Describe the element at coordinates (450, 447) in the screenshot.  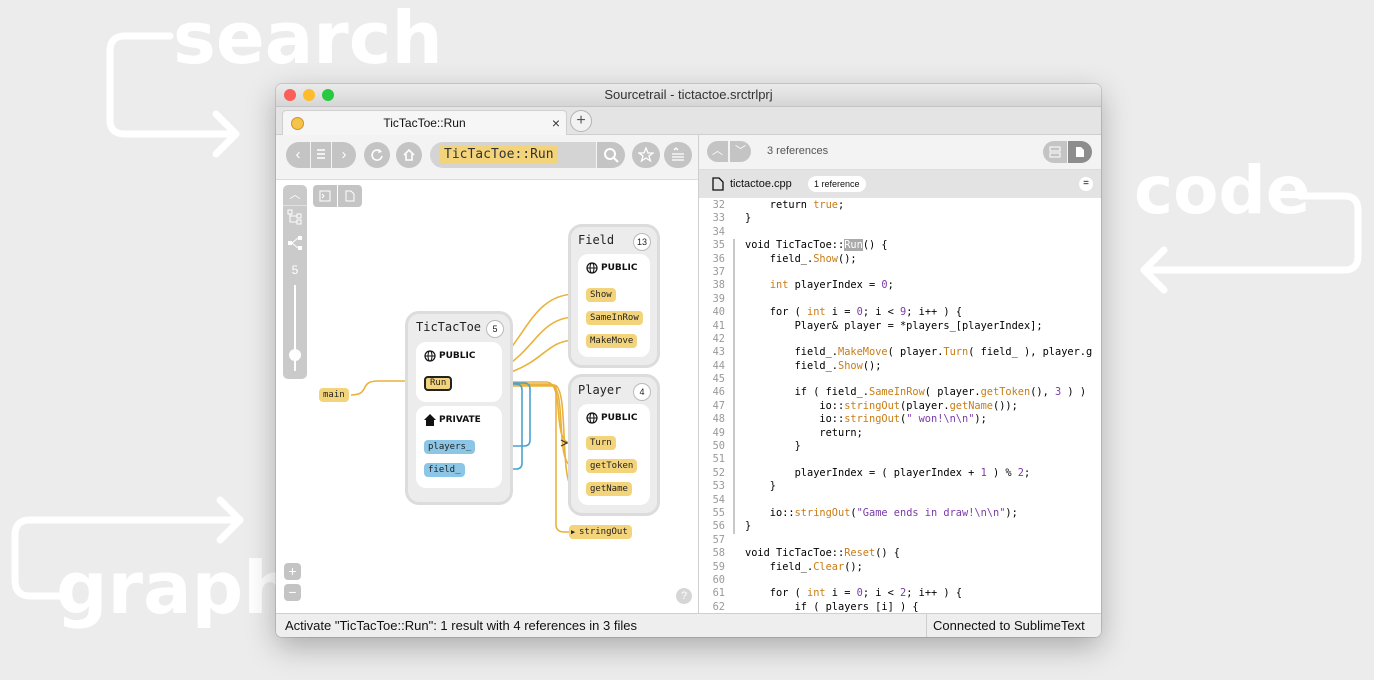
I see `node-players: players_` at that location.